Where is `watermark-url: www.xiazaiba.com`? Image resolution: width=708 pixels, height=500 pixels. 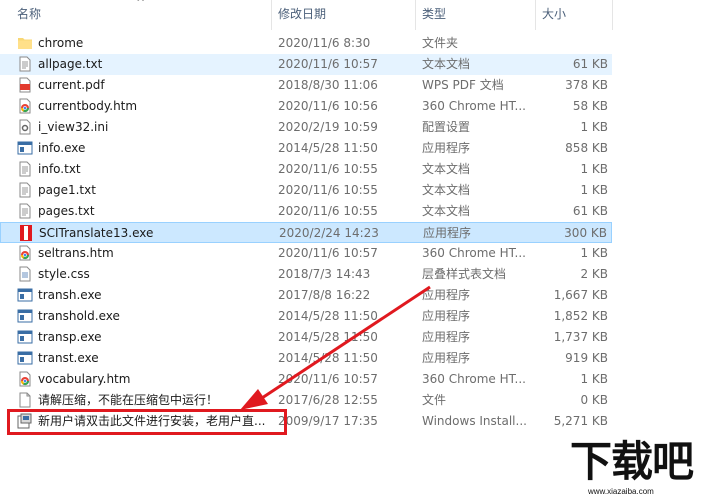 watermark-url: www.xiazaiba.com is located at coordinates (621, 491).